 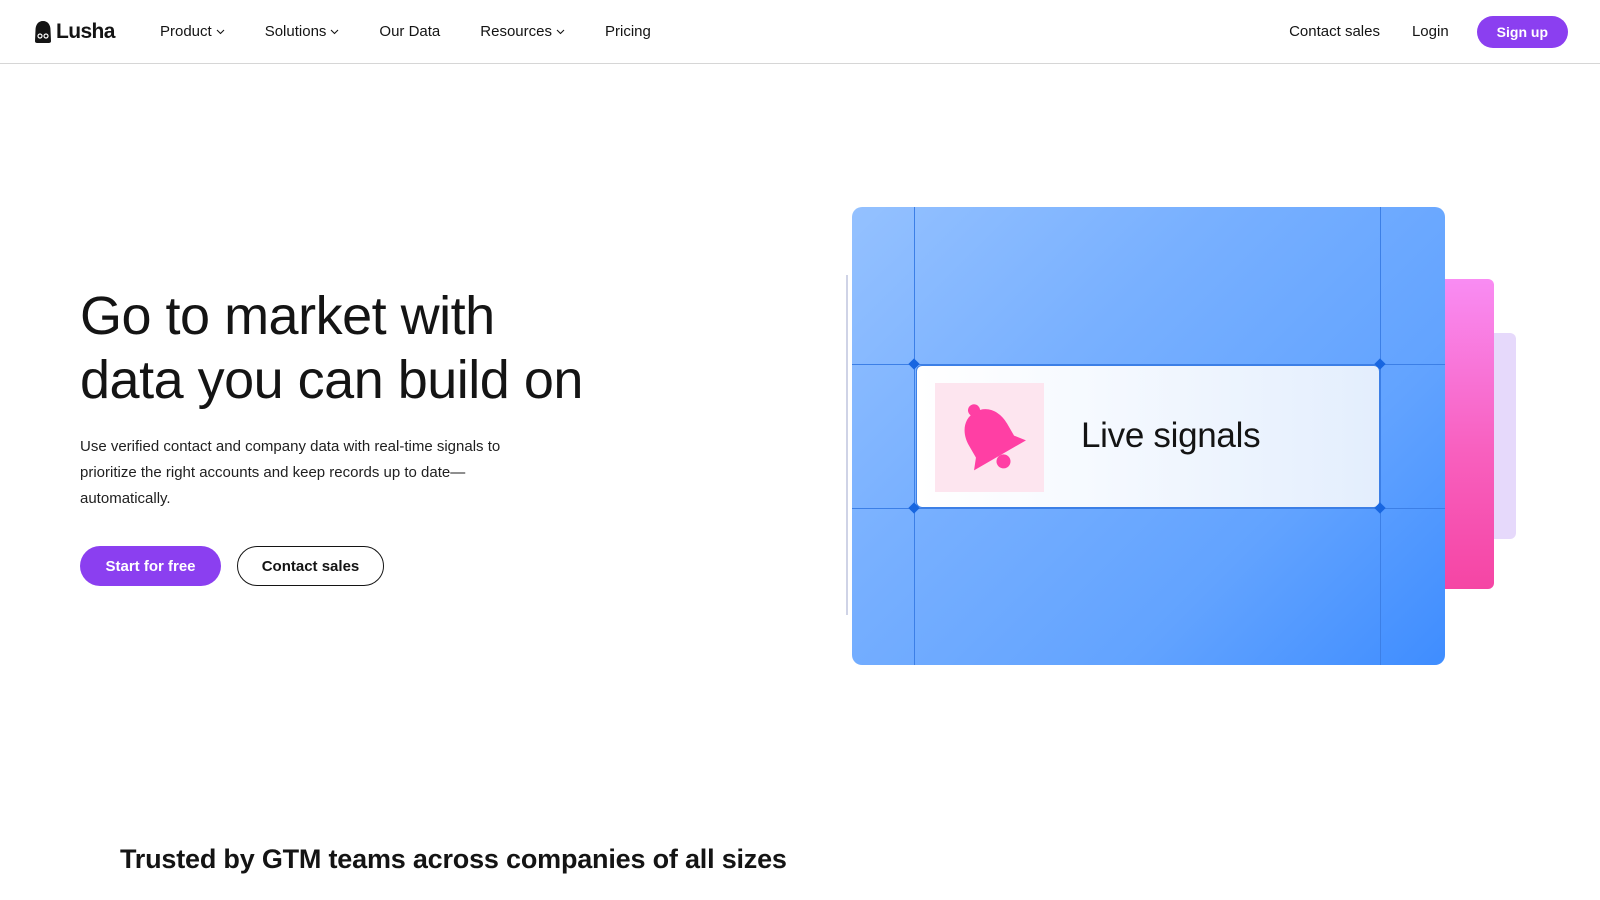 What do you see at coordinates (287, 316) in the screenshot?
I see `hero-title-line-1: Go to market with` at bounding box center [287, 316].